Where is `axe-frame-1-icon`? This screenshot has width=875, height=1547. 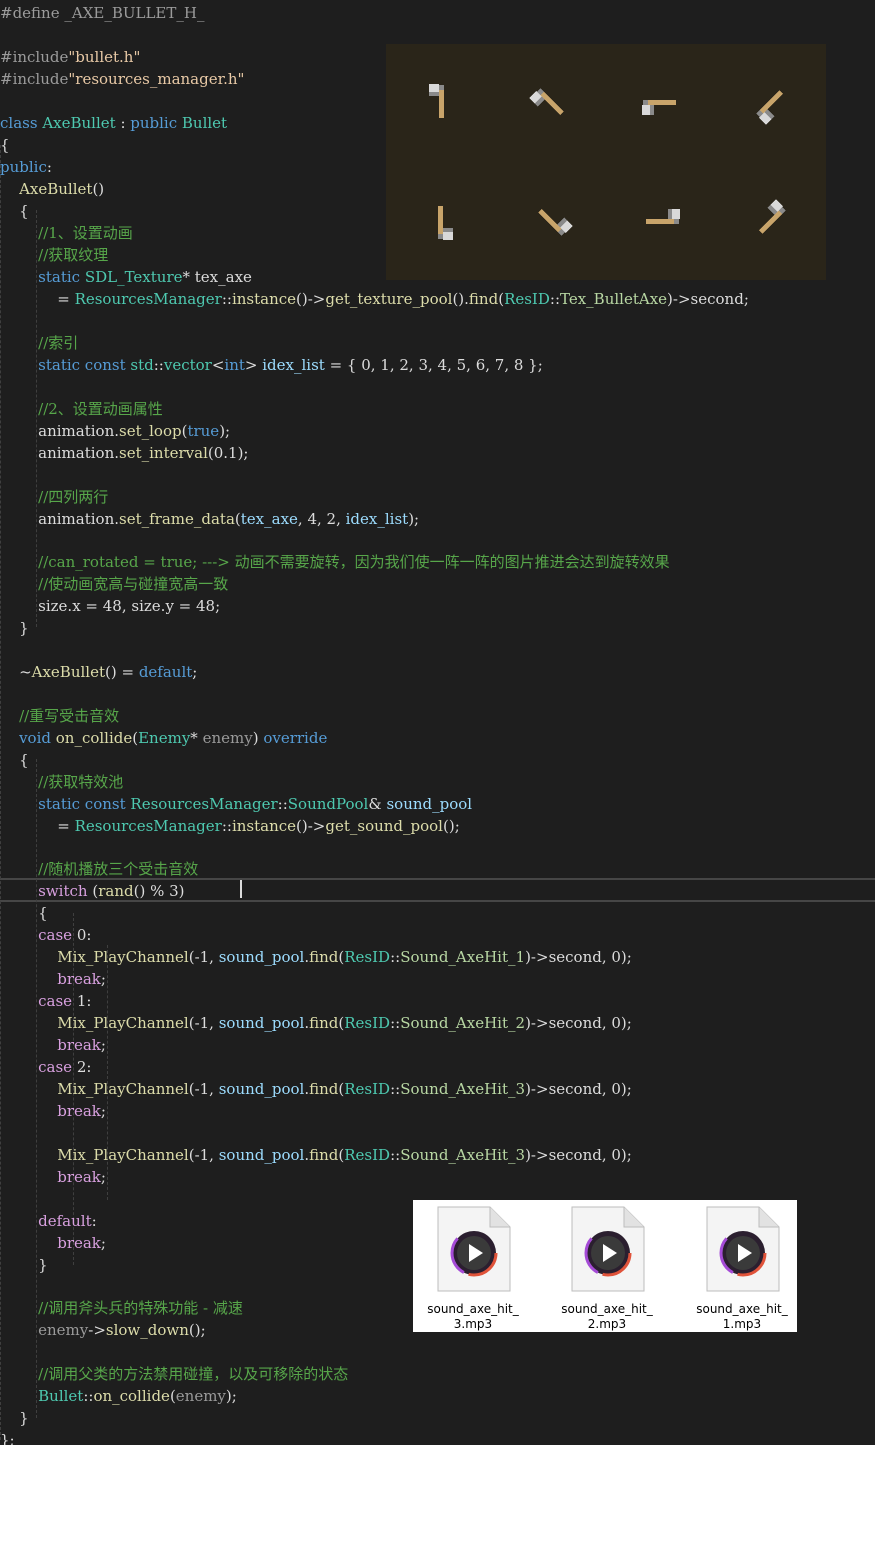 axe-frame-1-icon is located at coordinates (441, 103).